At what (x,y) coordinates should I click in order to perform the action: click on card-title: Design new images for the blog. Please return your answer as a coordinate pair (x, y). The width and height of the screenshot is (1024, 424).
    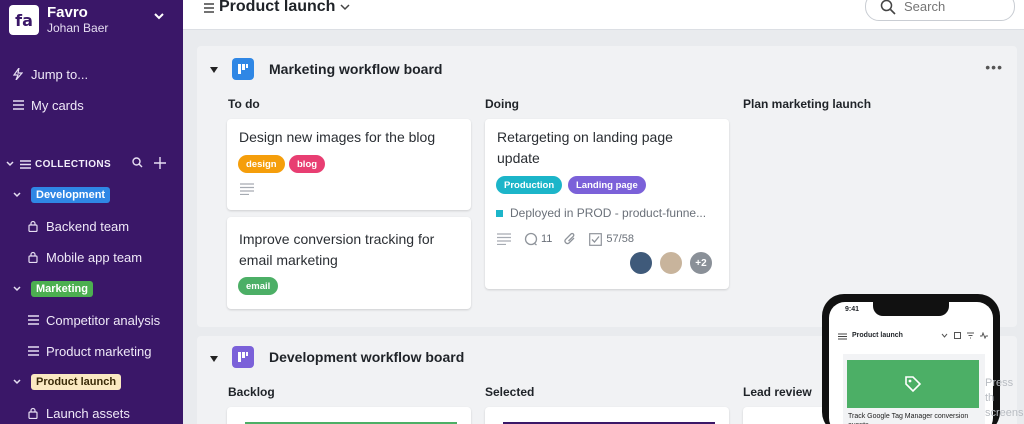
    Looking at the image, I should click on (337, 137).